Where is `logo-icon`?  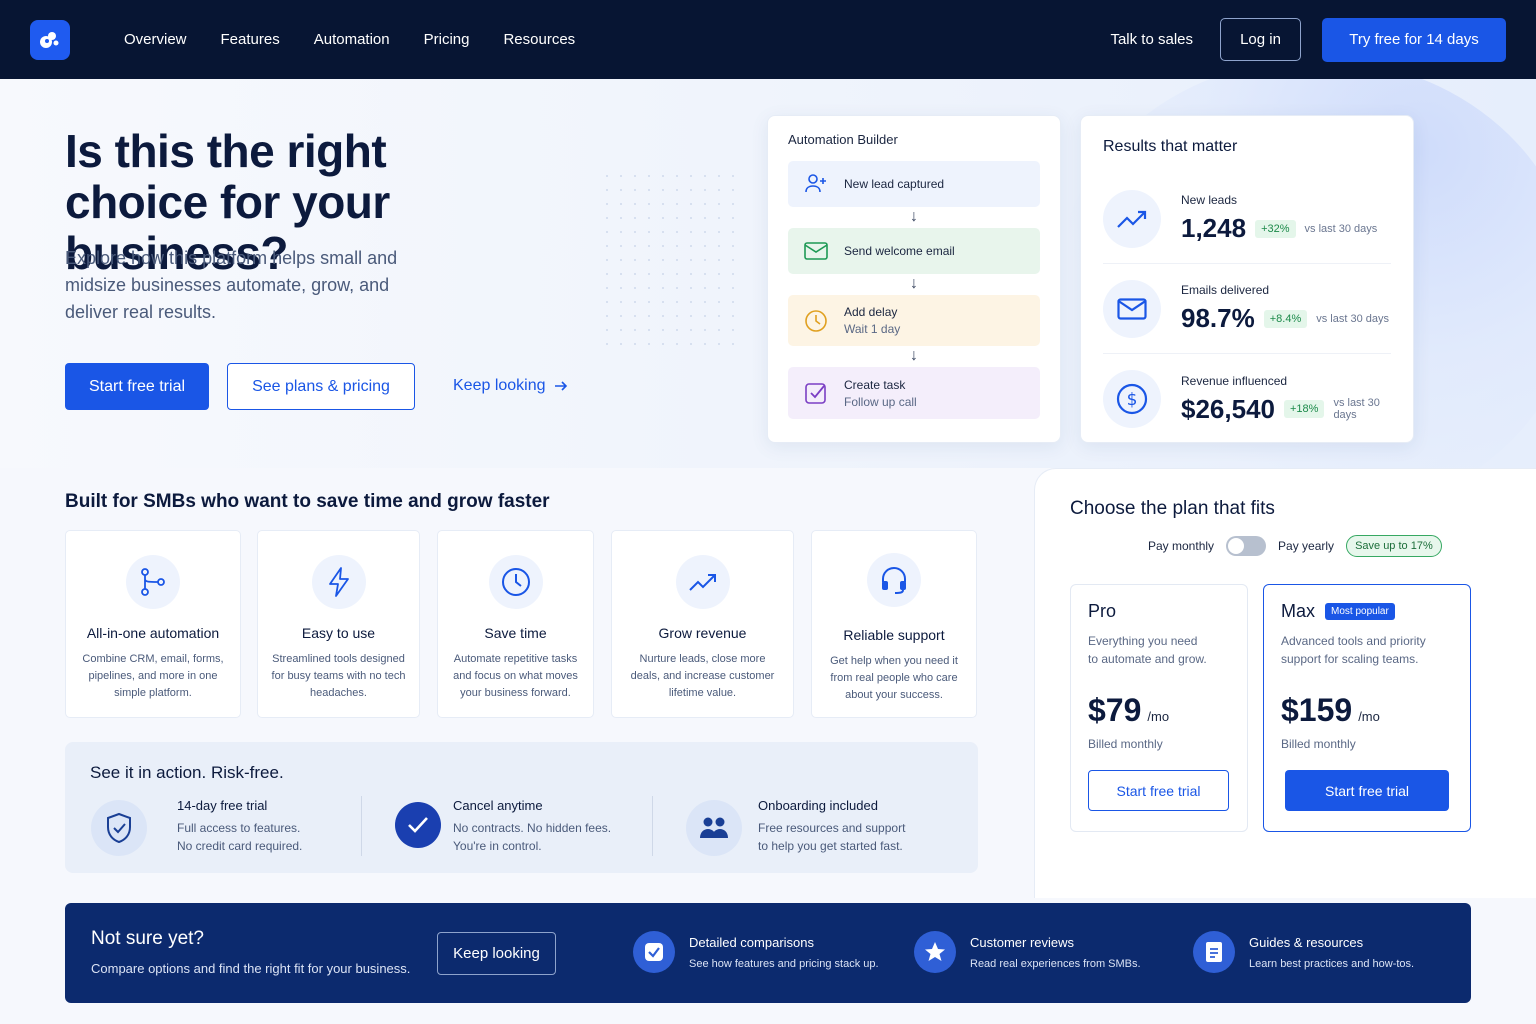
logo-icon is located at coordinates (49, 39).